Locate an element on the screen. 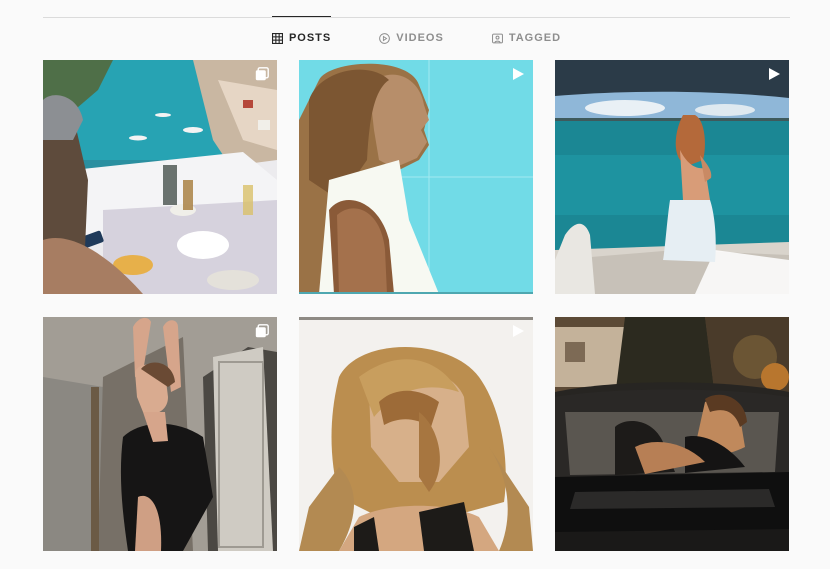 The height and width of the screenshot is (569, 830). tab-videos-label: VIDEOS is located at coordinates (420, 38).